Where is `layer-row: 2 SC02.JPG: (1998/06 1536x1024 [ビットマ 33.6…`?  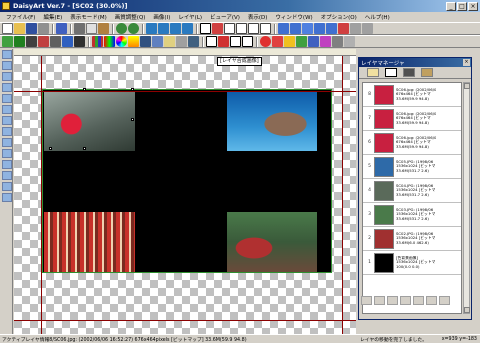
layer-row: 2 SC02.JPG: (1998/06 1536x1024 [ビットマ 33.6… is located at coordinates (412, 239).